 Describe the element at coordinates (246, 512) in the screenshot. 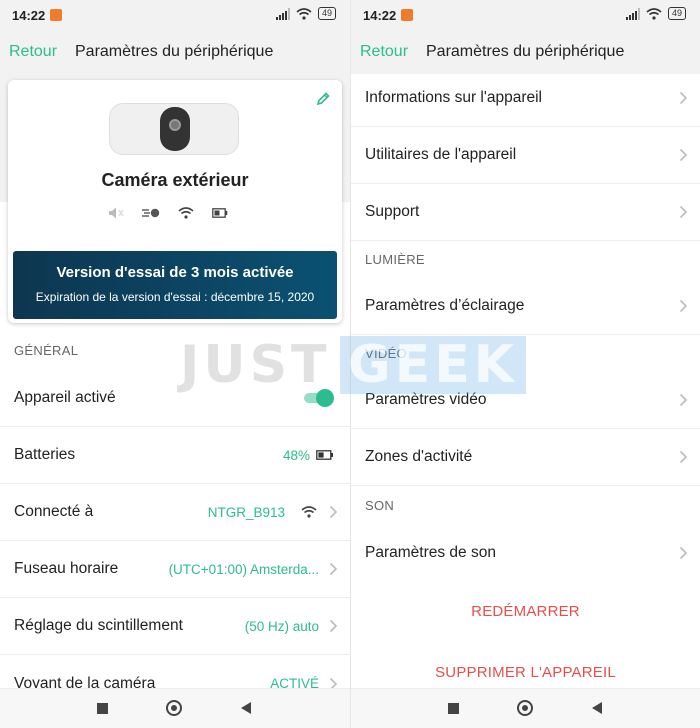

I see `connected-network: NTGR_B913` at that location.